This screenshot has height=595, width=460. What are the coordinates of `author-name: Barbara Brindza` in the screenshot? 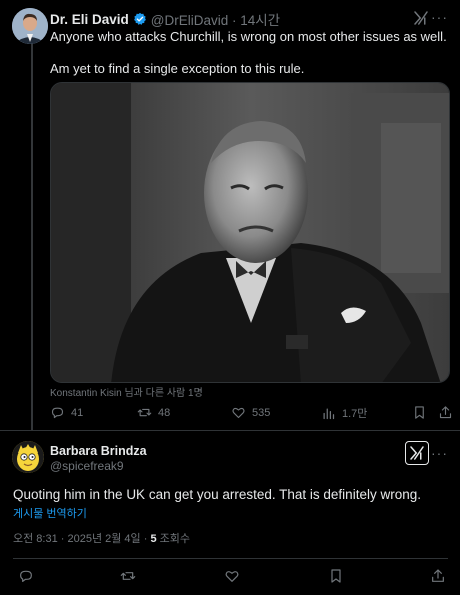 It's located at (98, 451).